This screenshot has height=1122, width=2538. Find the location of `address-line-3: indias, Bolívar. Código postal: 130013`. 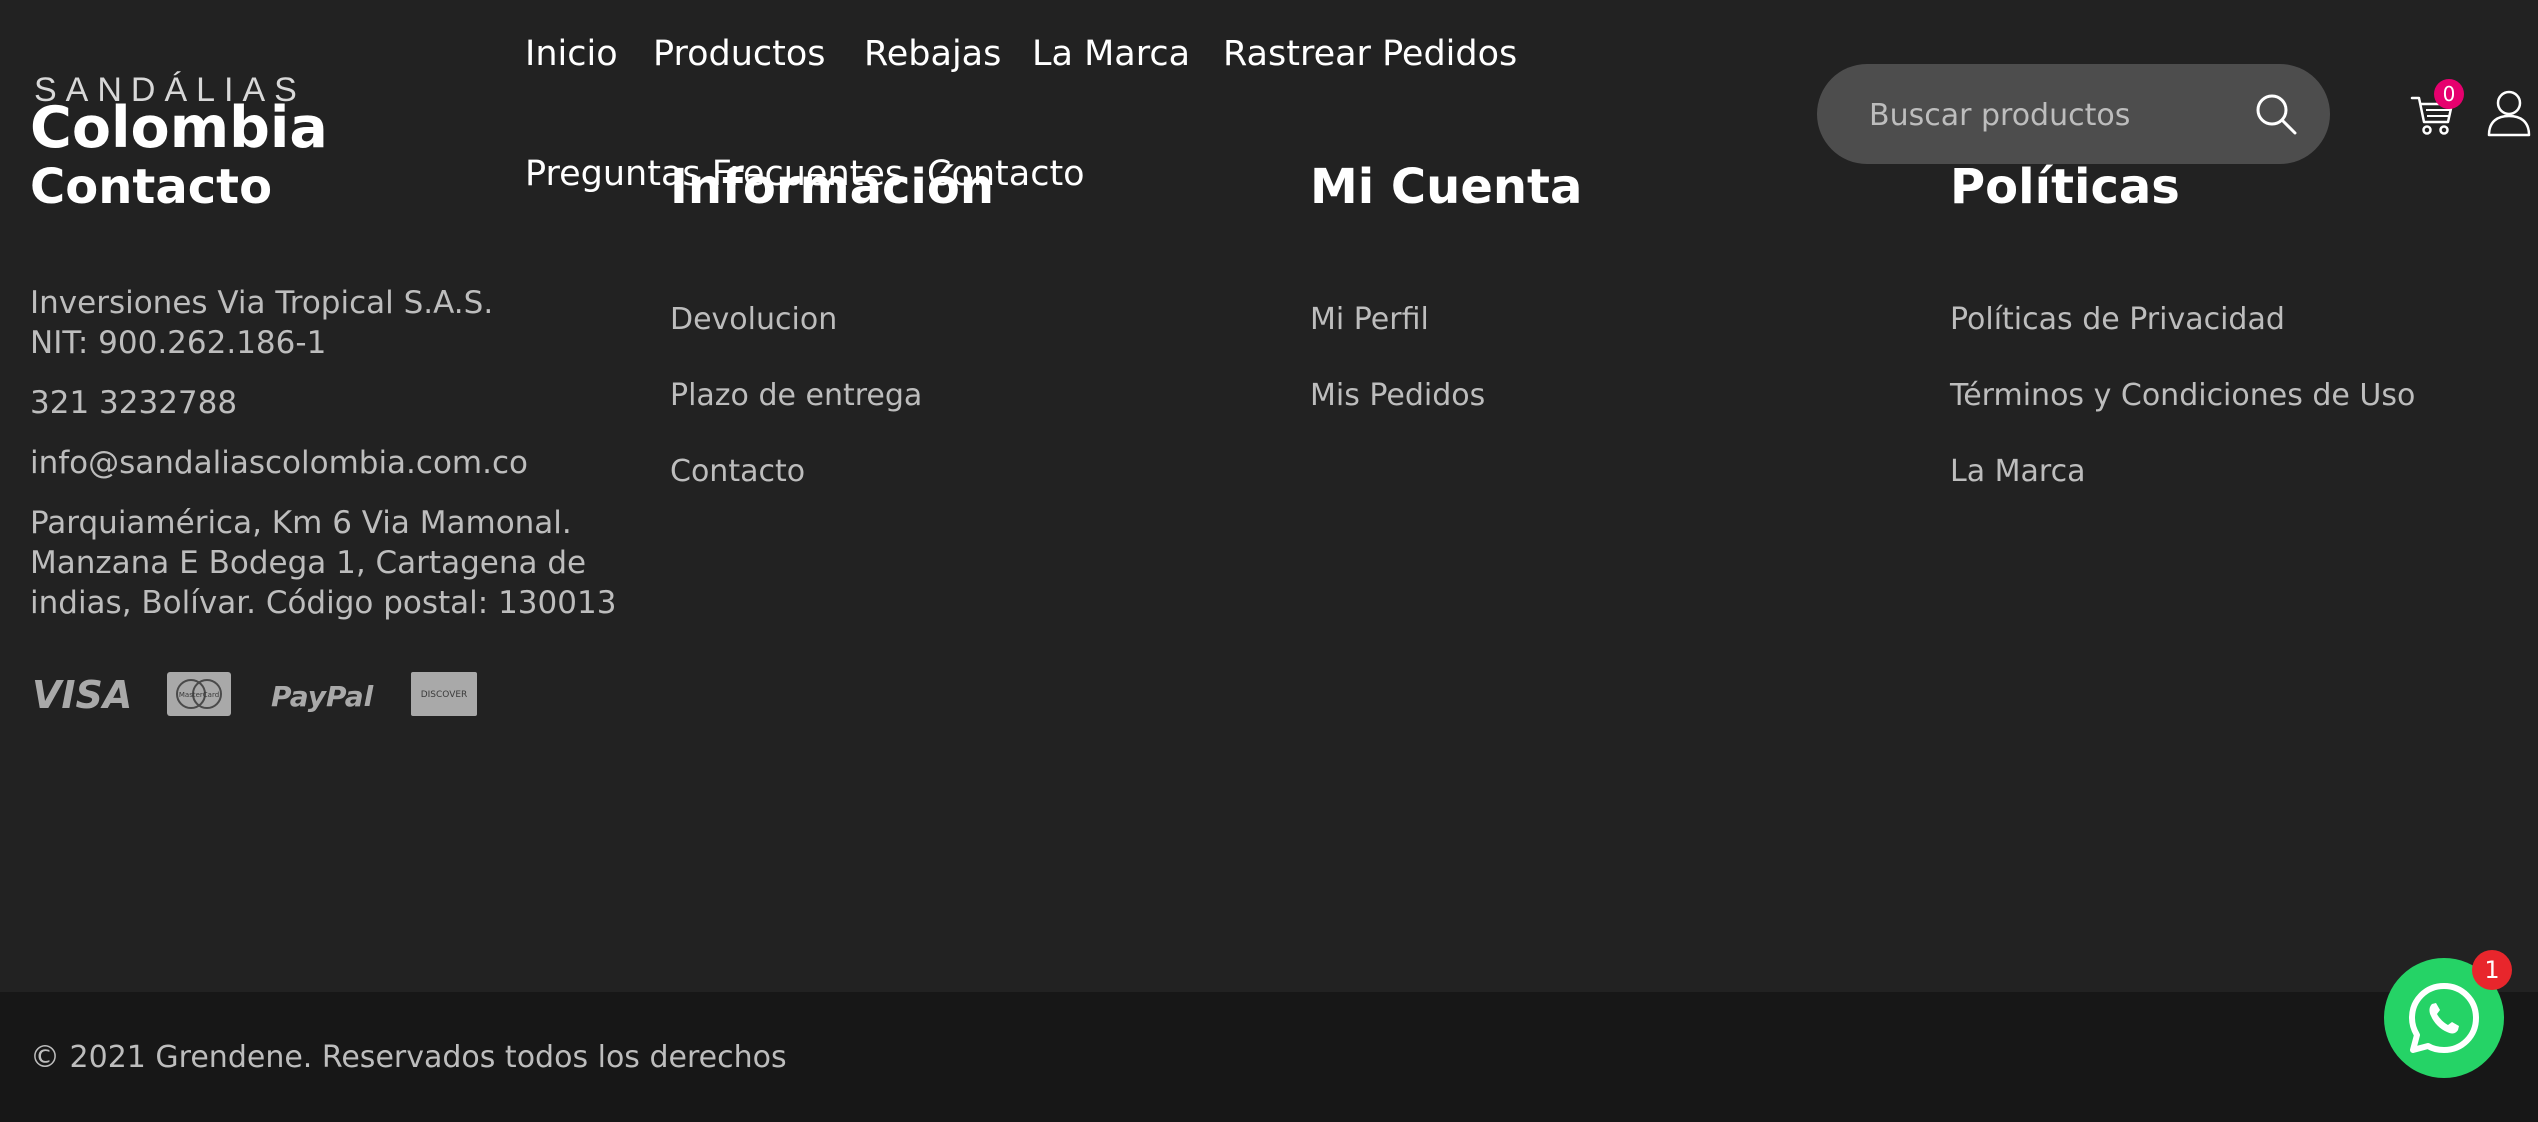

address-line-3: indias, Bolívar. Código postal: 130013 is located at coordinates (323, 603).